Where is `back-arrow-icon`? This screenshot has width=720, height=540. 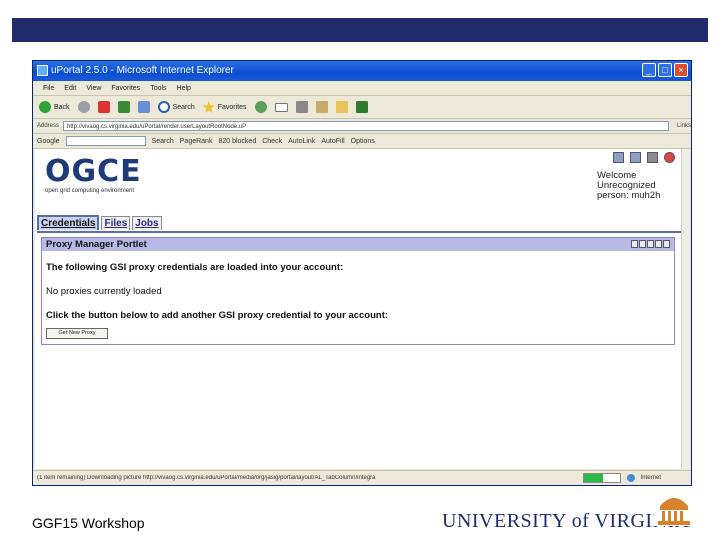 back-arrow-icon is located at coordinates (45, 107).